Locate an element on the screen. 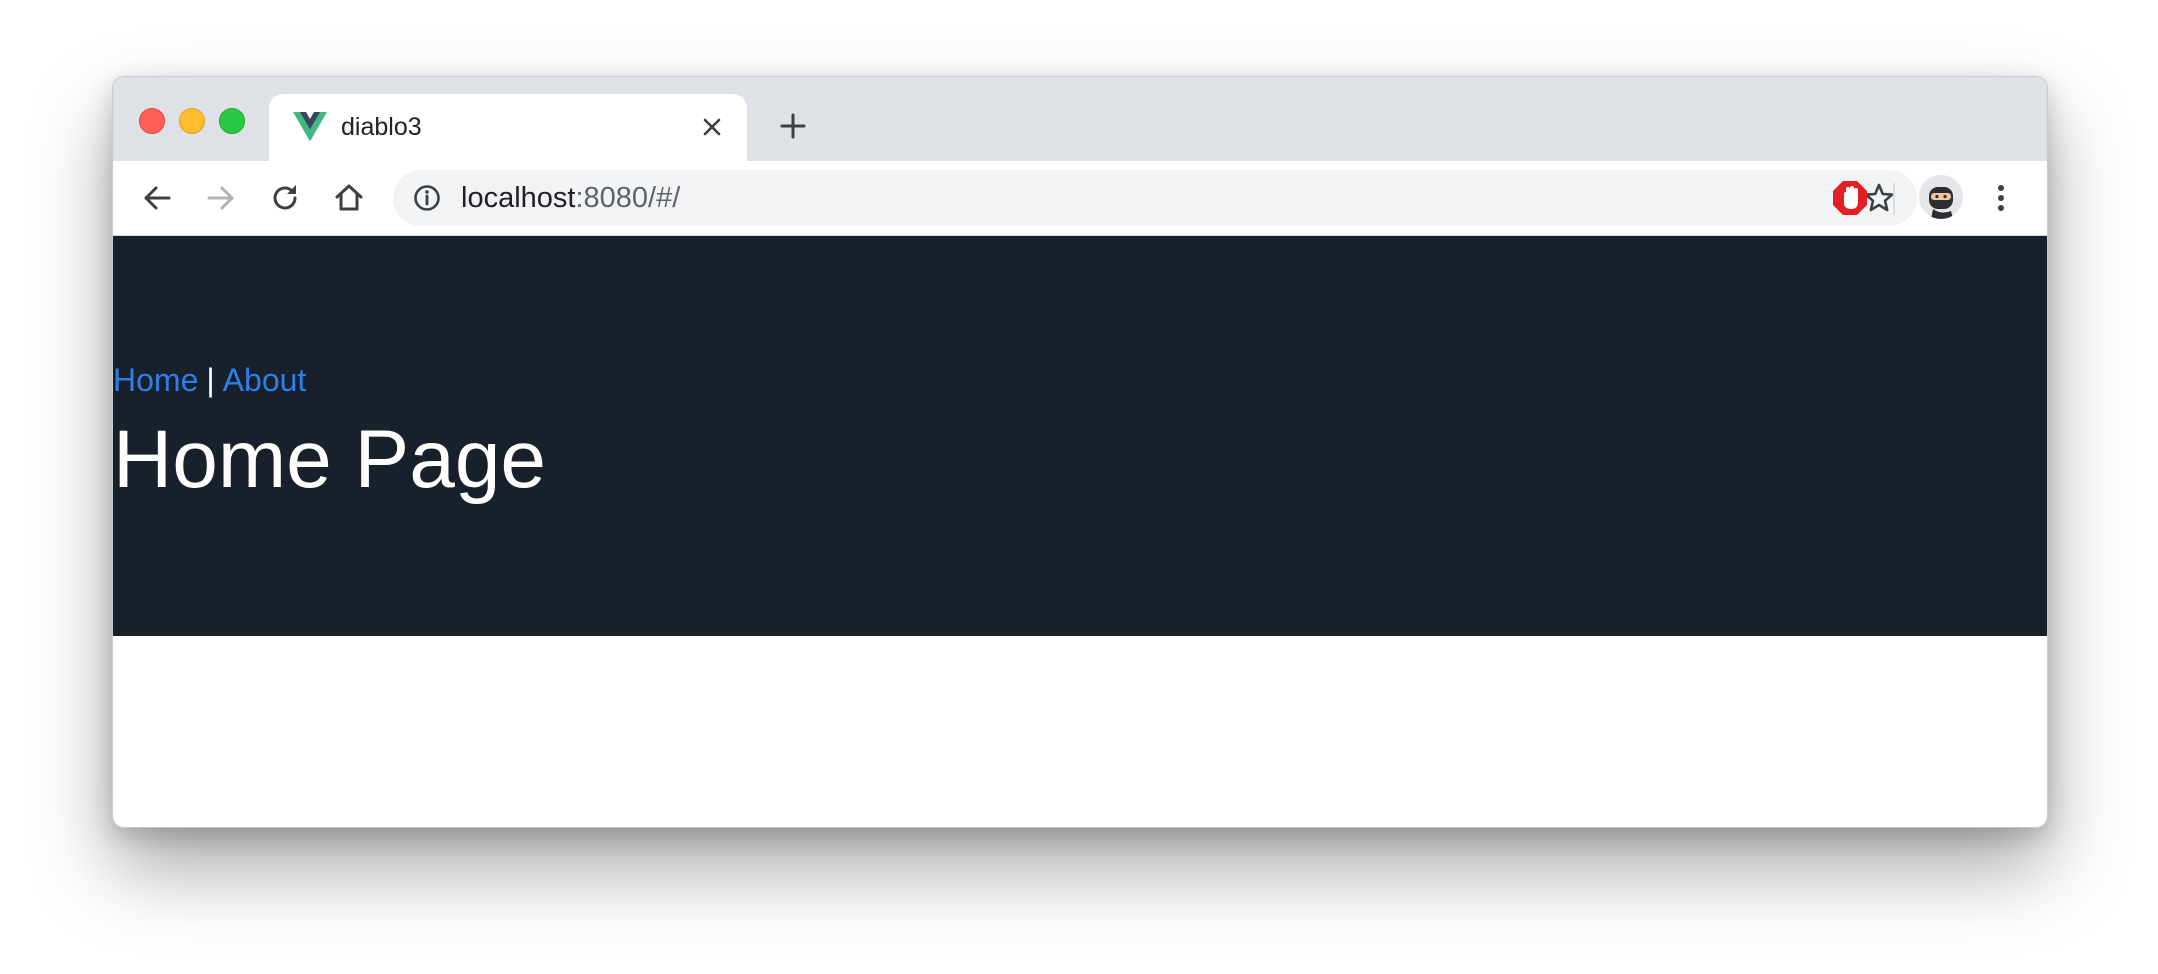 Image resolution: width=2158 pixels, height=974 pixels. url-text: localhost:8080/#/ is located at coordinates (570, 198).